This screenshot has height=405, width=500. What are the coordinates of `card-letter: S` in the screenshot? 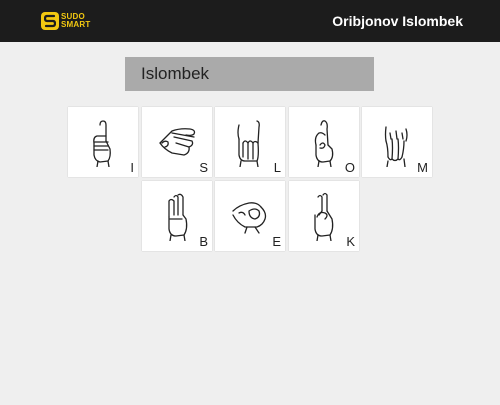 It's located at (203, 167).